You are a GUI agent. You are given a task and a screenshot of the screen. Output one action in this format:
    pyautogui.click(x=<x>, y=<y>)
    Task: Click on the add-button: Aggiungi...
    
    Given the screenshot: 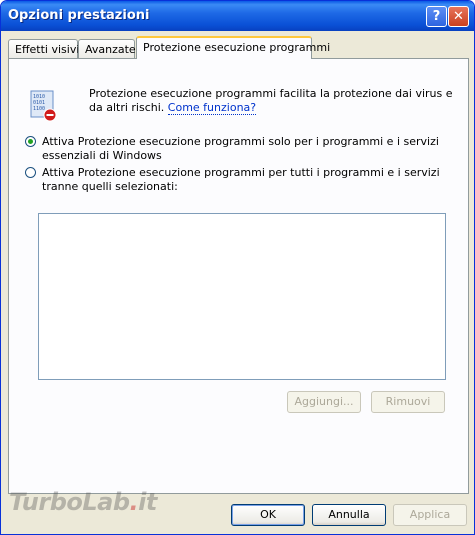 What is the action you would take?
    pyautogui.click(x=324, y=402)
    